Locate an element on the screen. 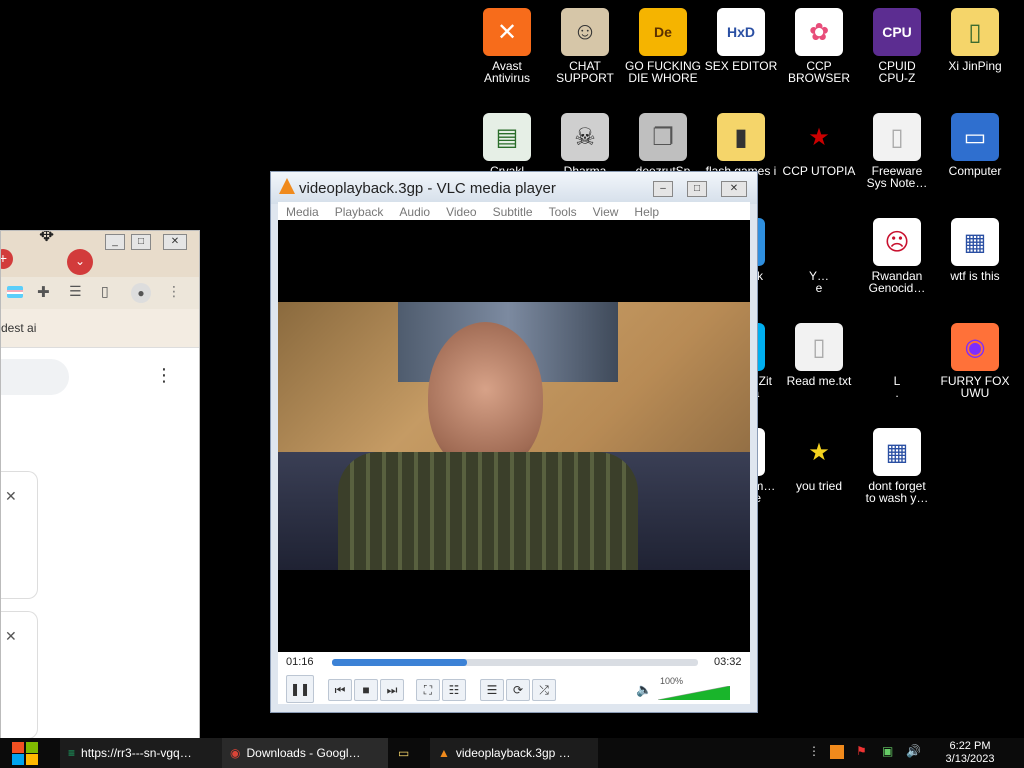 The width and height of the screenshot is (1024, 768). minimize-button: – is located at coordinates (663, 189).